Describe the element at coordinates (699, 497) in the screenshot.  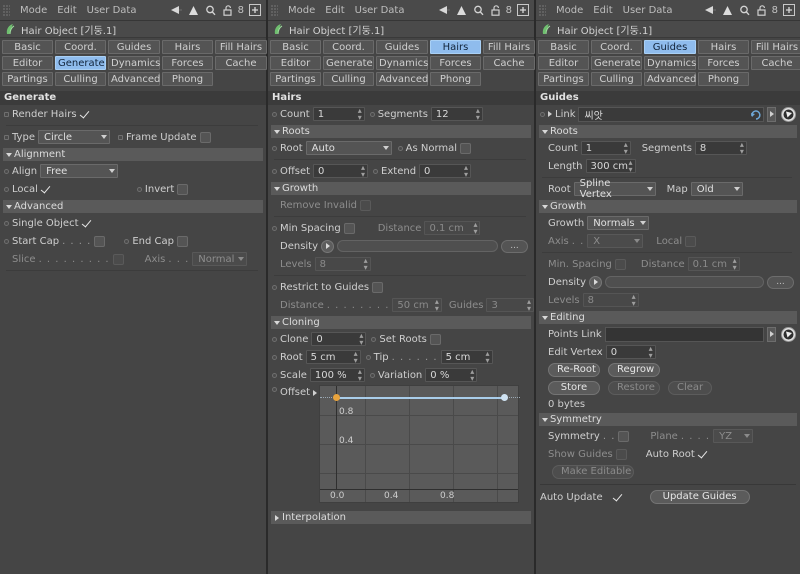
I see `update-guides-button: Update Guides` at that location.